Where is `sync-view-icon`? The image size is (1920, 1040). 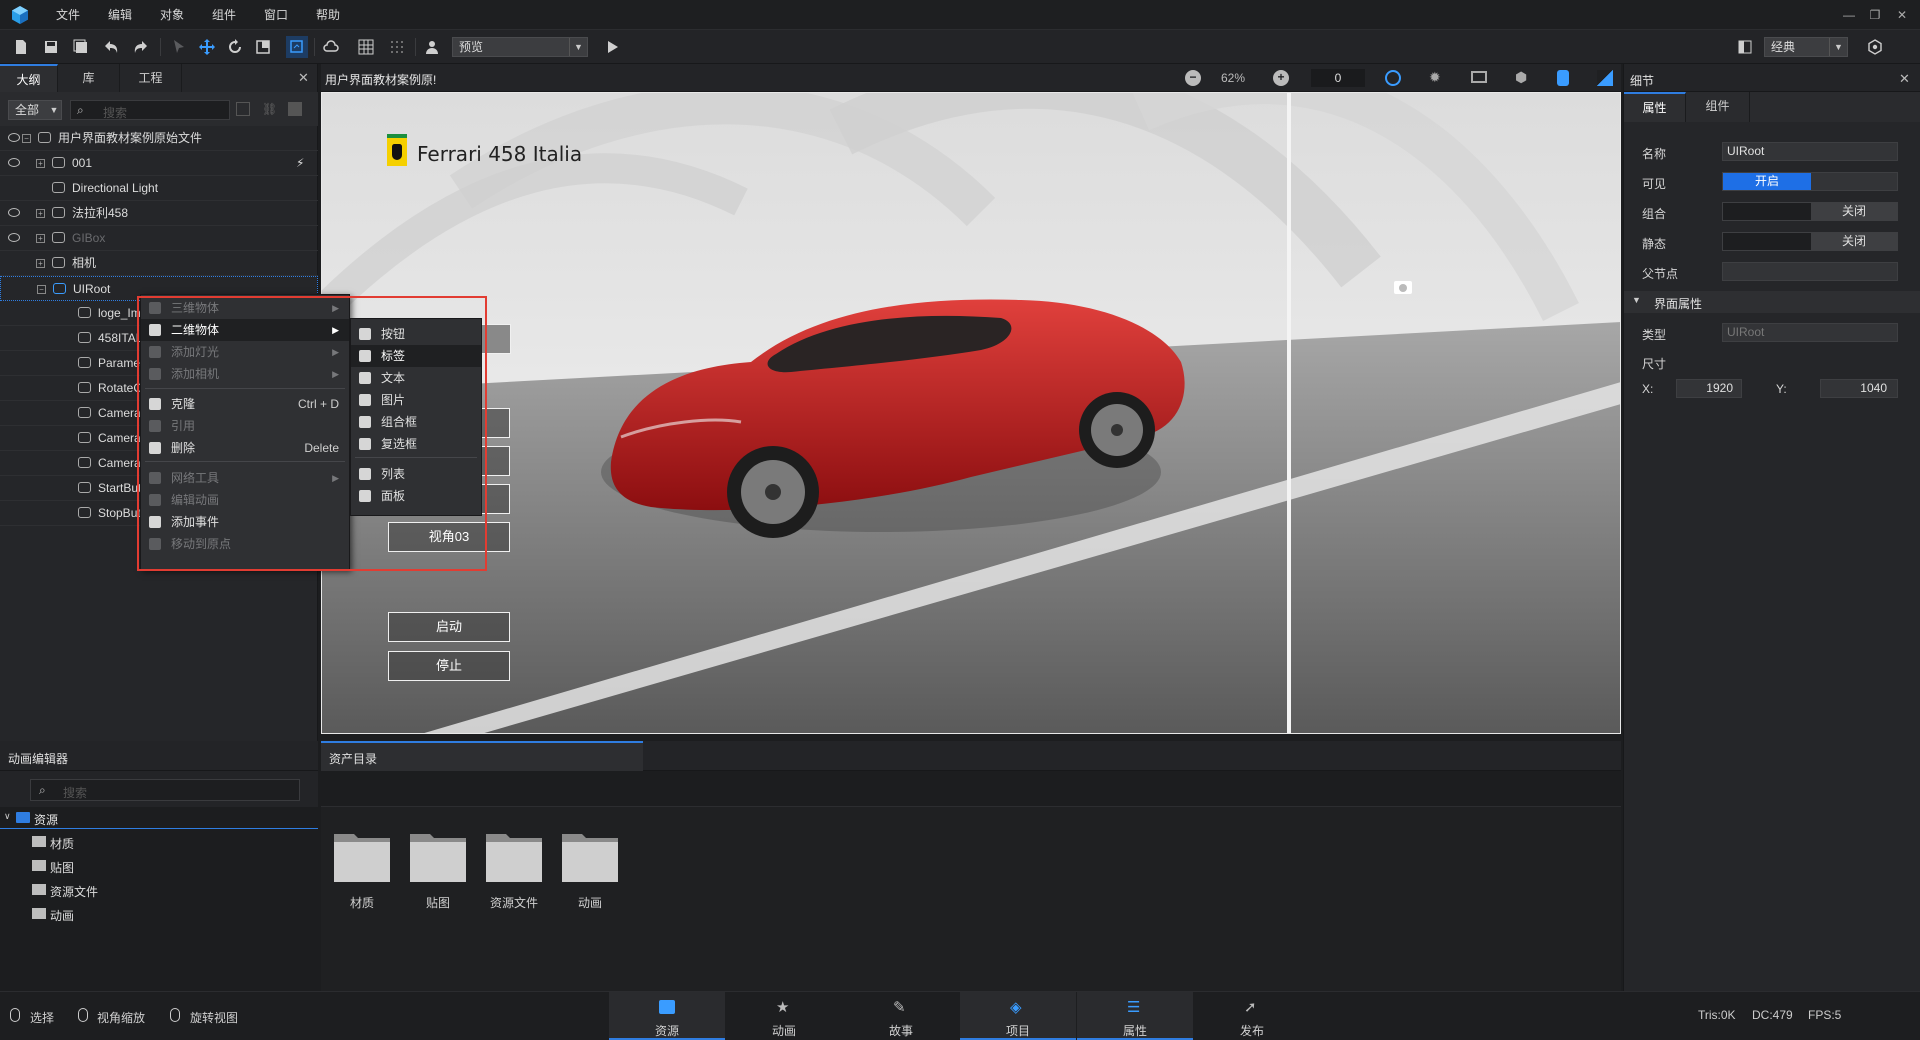
sync-view-icon is located at coordinates (1393, 78).